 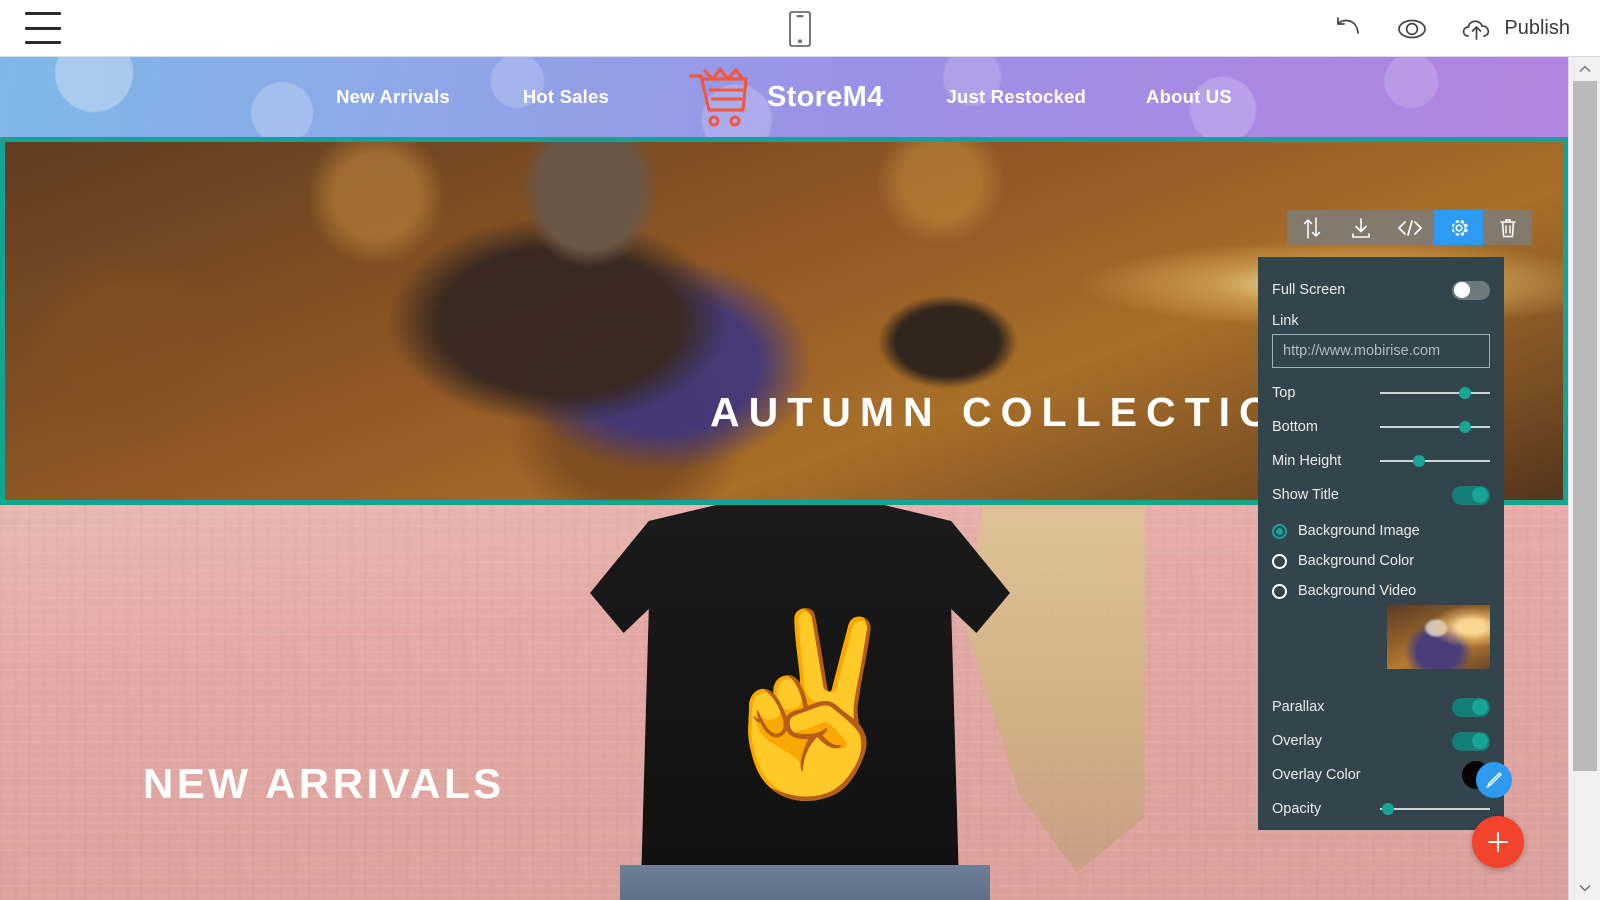 I want to click on nav-link-about-us: About US, so click(x=1189, y=97).